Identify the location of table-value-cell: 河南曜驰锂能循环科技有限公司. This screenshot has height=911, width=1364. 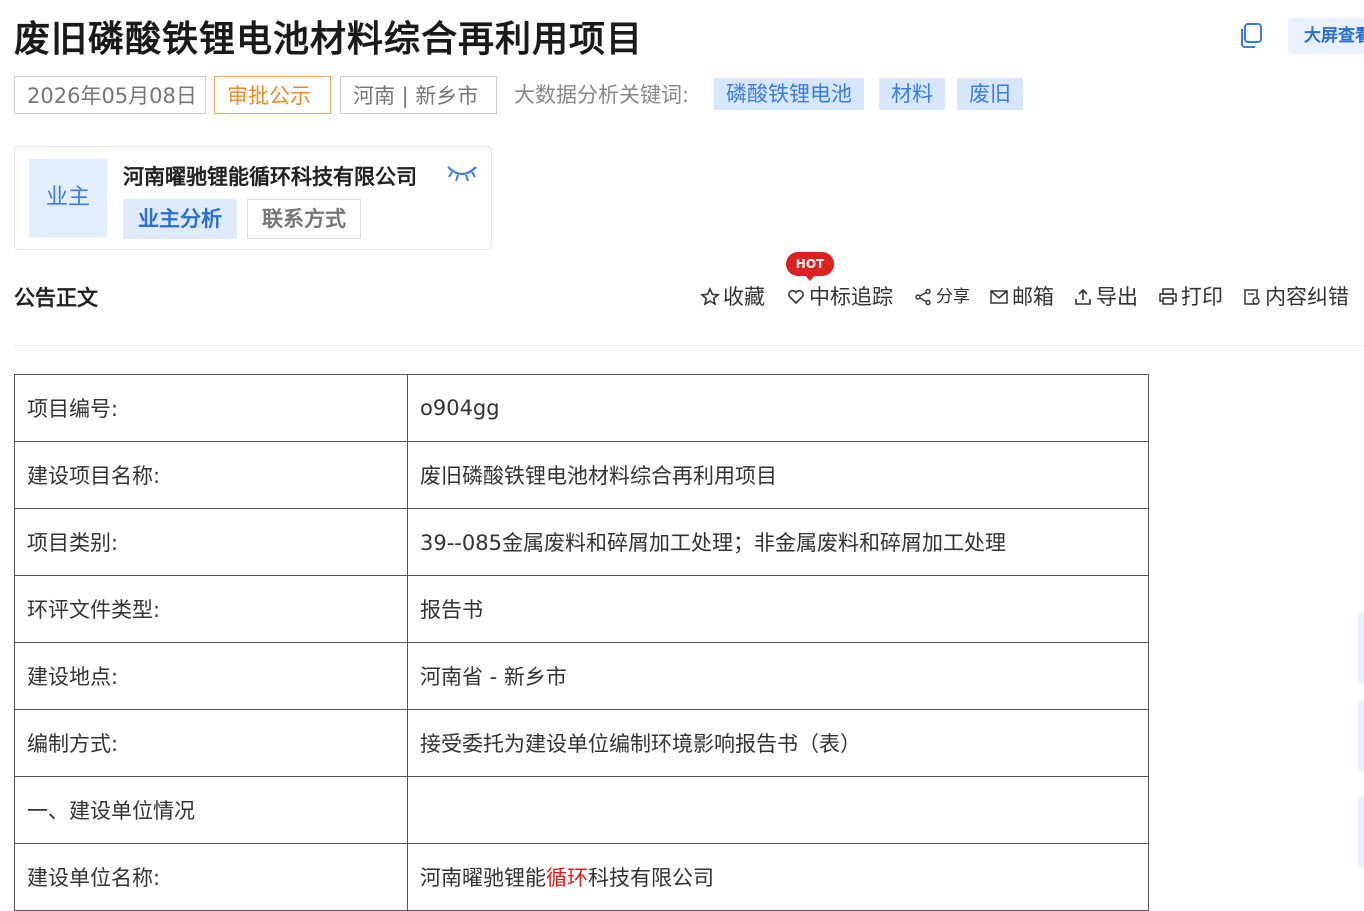
(778, 877).